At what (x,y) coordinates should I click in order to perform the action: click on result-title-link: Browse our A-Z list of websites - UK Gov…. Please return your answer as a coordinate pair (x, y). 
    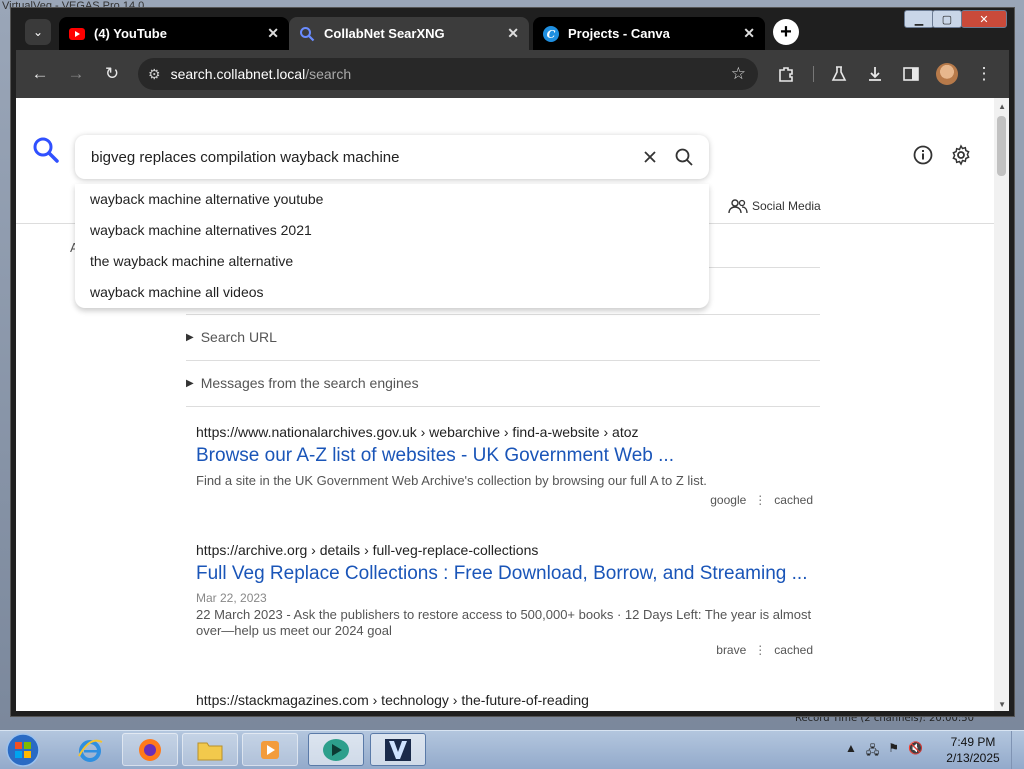
    Looking at the image, I should click on (516, 456).